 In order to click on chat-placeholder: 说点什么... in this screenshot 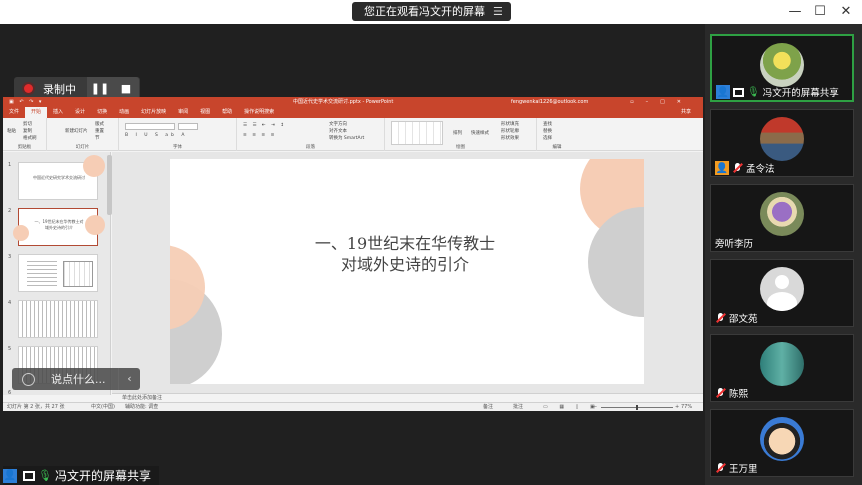, I will do `click(84, 379)`.